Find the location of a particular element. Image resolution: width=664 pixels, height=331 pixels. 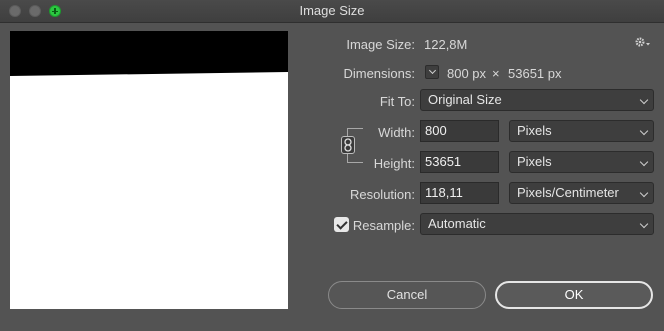

width-label: Width: is located at coordinates (396, 132).